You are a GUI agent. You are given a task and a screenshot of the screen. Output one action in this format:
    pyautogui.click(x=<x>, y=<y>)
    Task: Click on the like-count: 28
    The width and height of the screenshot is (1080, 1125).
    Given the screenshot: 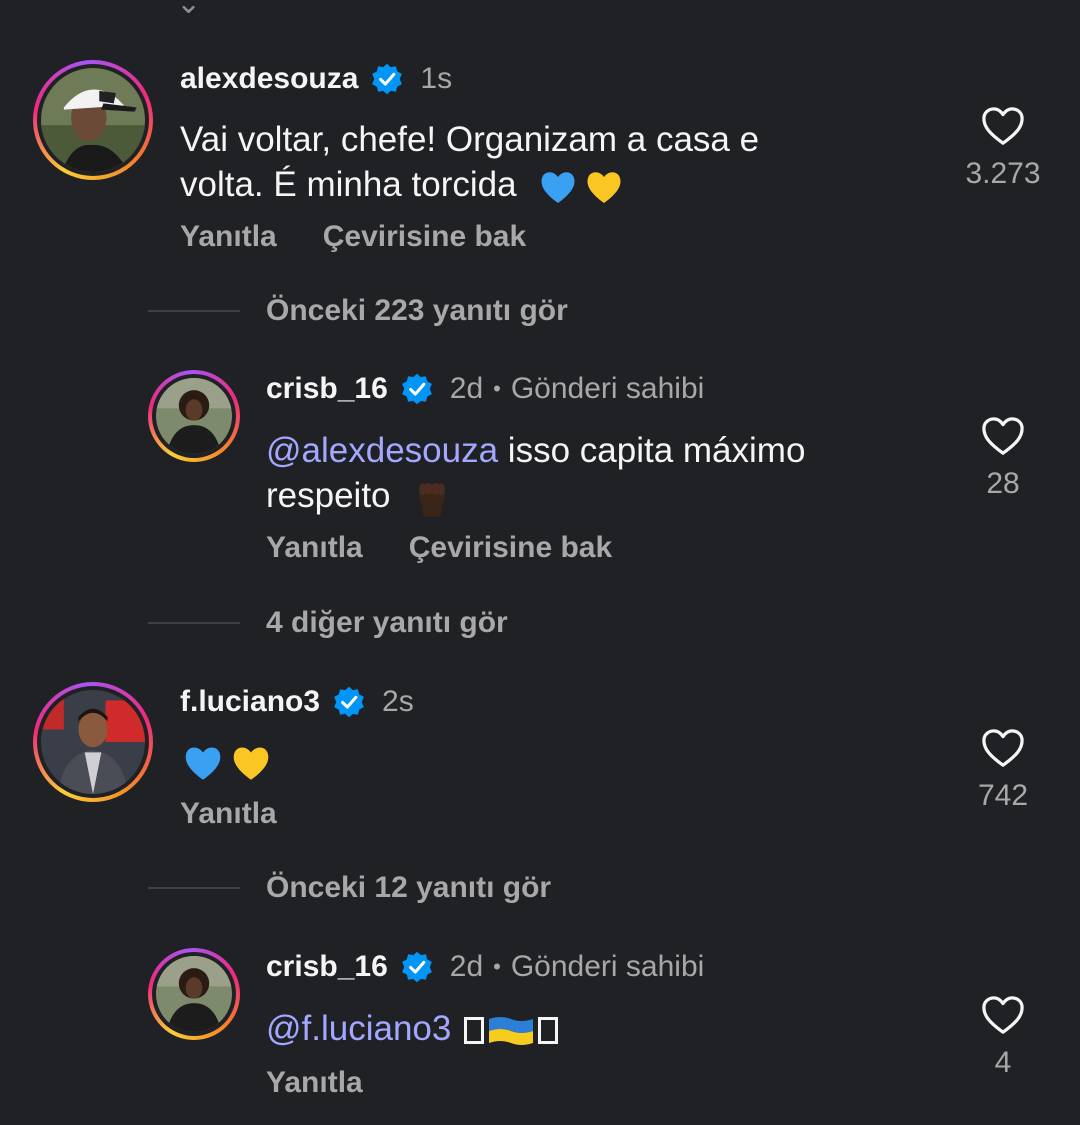 What is the action you would take?
    pyautogui.click(x=1003, y=483)
    